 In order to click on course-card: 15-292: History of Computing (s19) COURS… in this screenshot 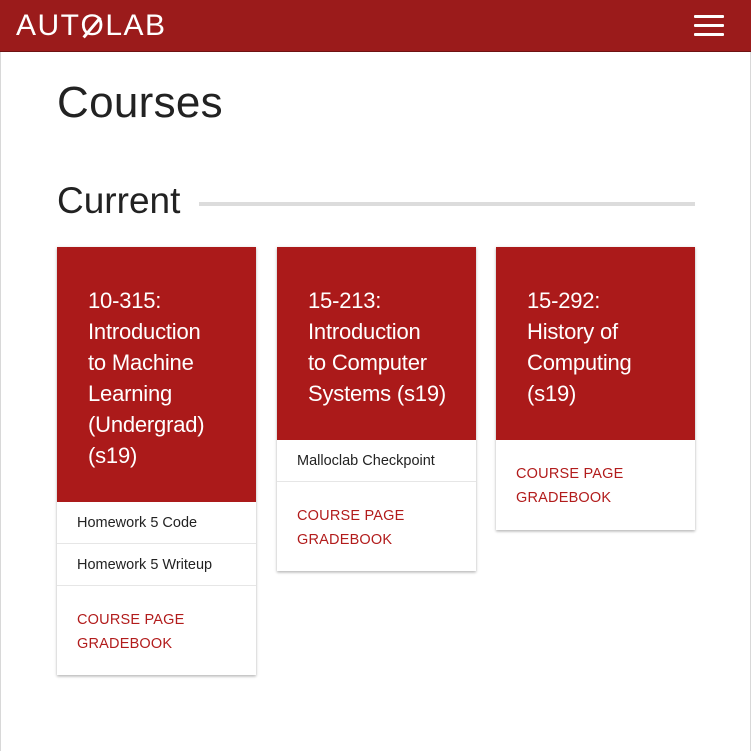, I will do `click(595, 388)`.